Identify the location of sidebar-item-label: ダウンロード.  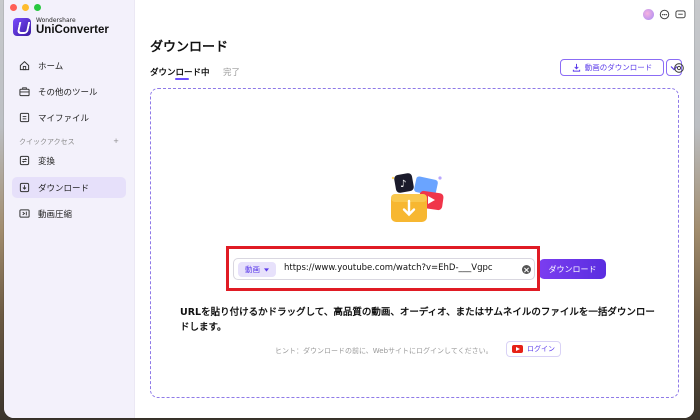
(64, 188).